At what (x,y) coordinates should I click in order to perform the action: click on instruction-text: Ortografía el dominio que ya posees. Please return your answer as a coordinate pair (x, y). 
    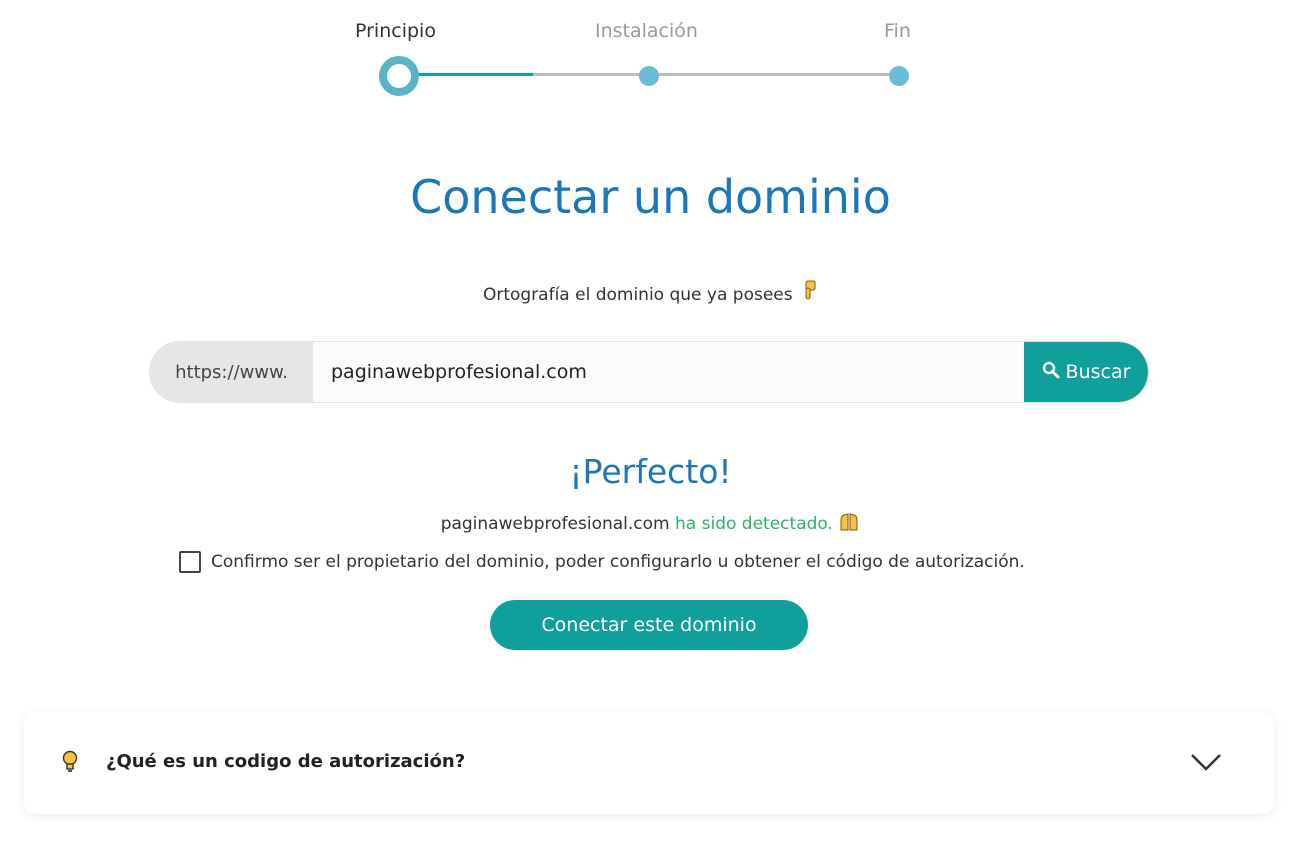
    Looking at the image, I should click on (650, 292).